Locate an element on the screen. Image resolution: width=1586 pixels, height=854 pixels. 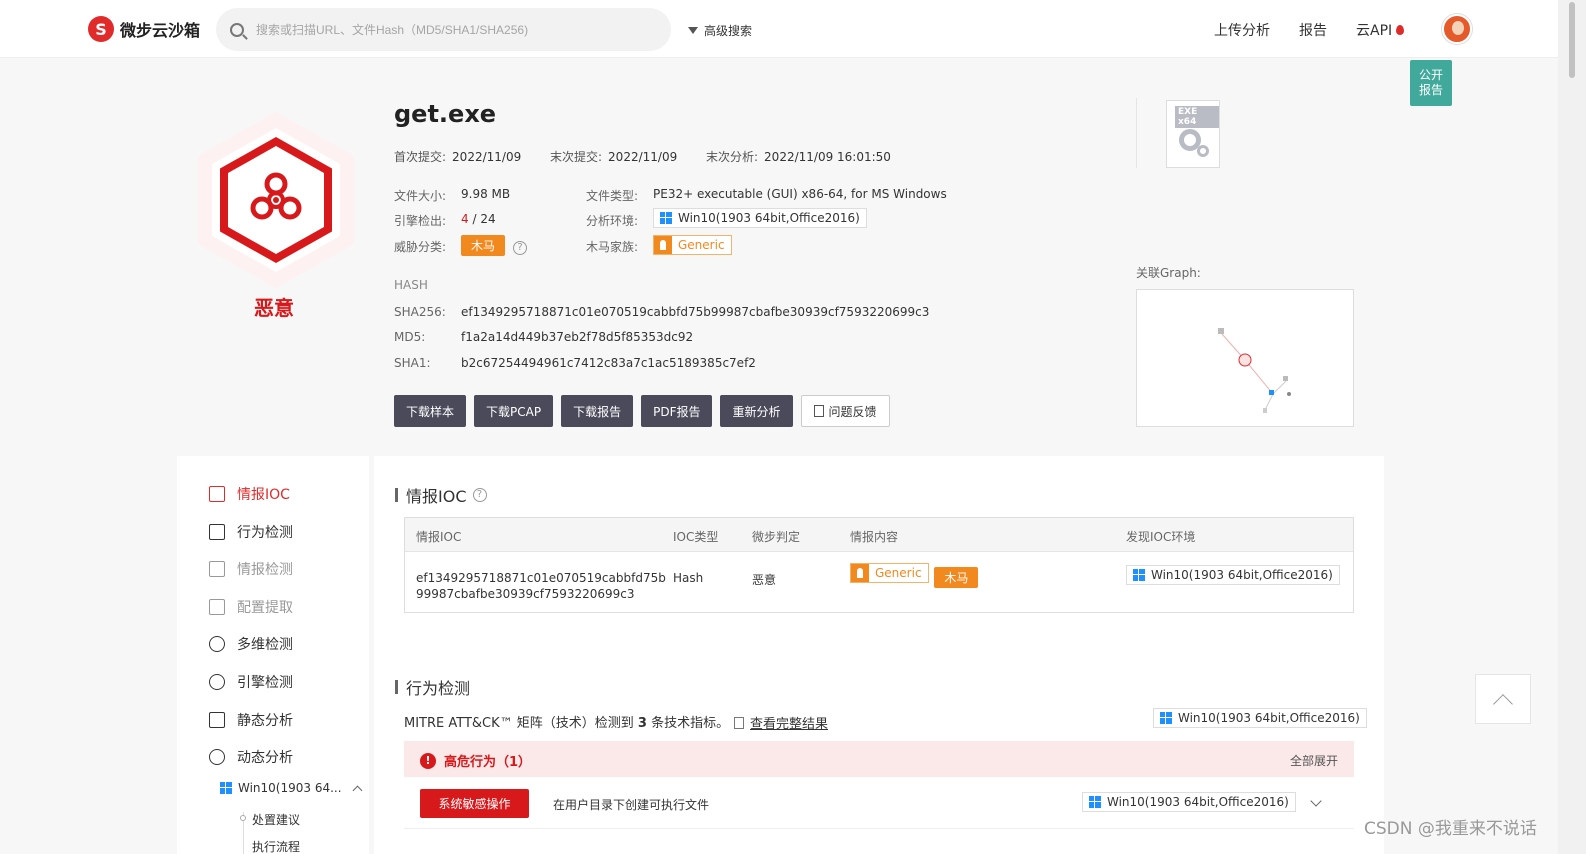
page-scrollbar is located at coordinates (1572, 427).